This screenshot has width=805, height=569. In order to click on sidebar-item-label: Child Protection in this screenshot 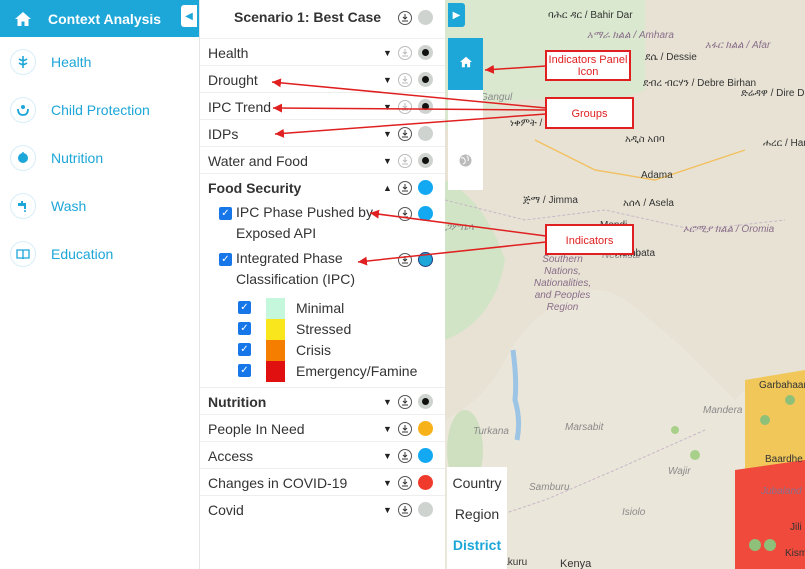, I will do `click(100, 110)`.